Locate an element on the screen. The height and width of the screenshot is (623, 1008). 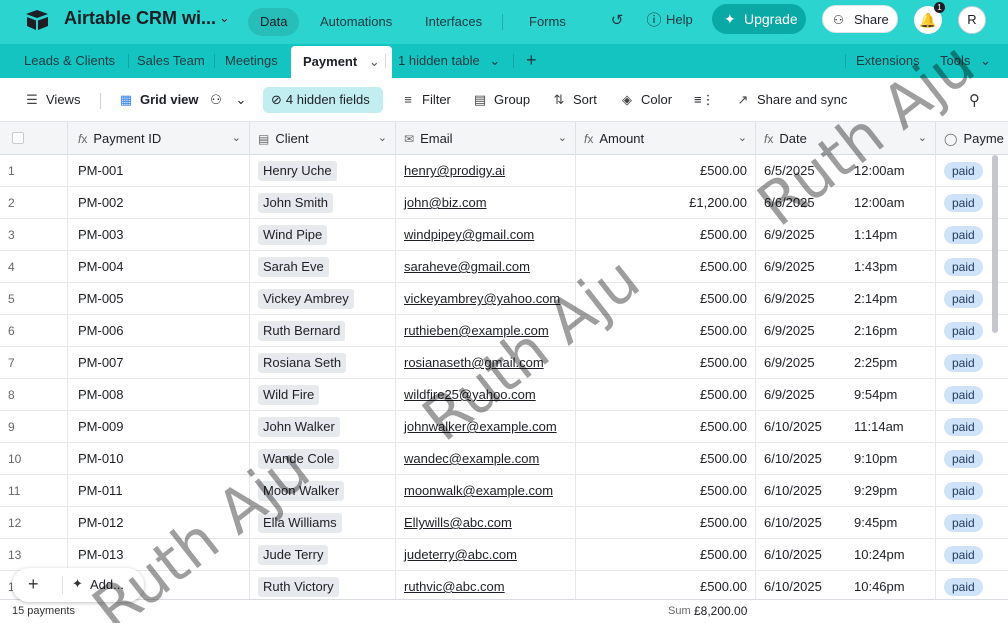
email-link: johnwalker@example.com is located at coordinates (480, 426).